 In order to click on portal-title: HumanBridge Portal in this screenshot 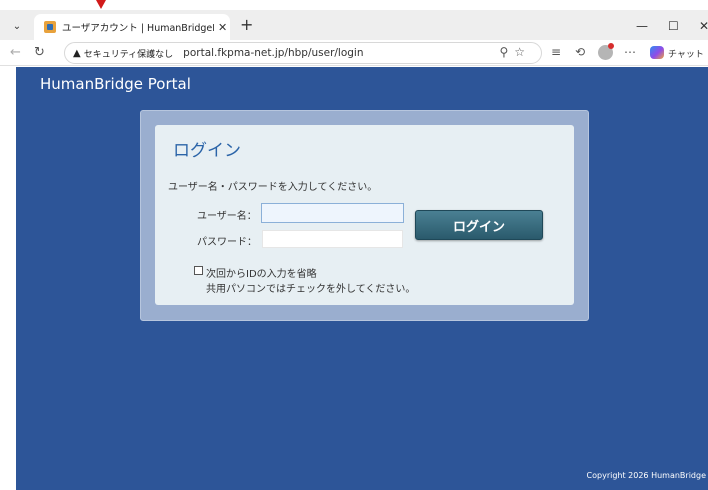, I will do `click(115, 84)`.